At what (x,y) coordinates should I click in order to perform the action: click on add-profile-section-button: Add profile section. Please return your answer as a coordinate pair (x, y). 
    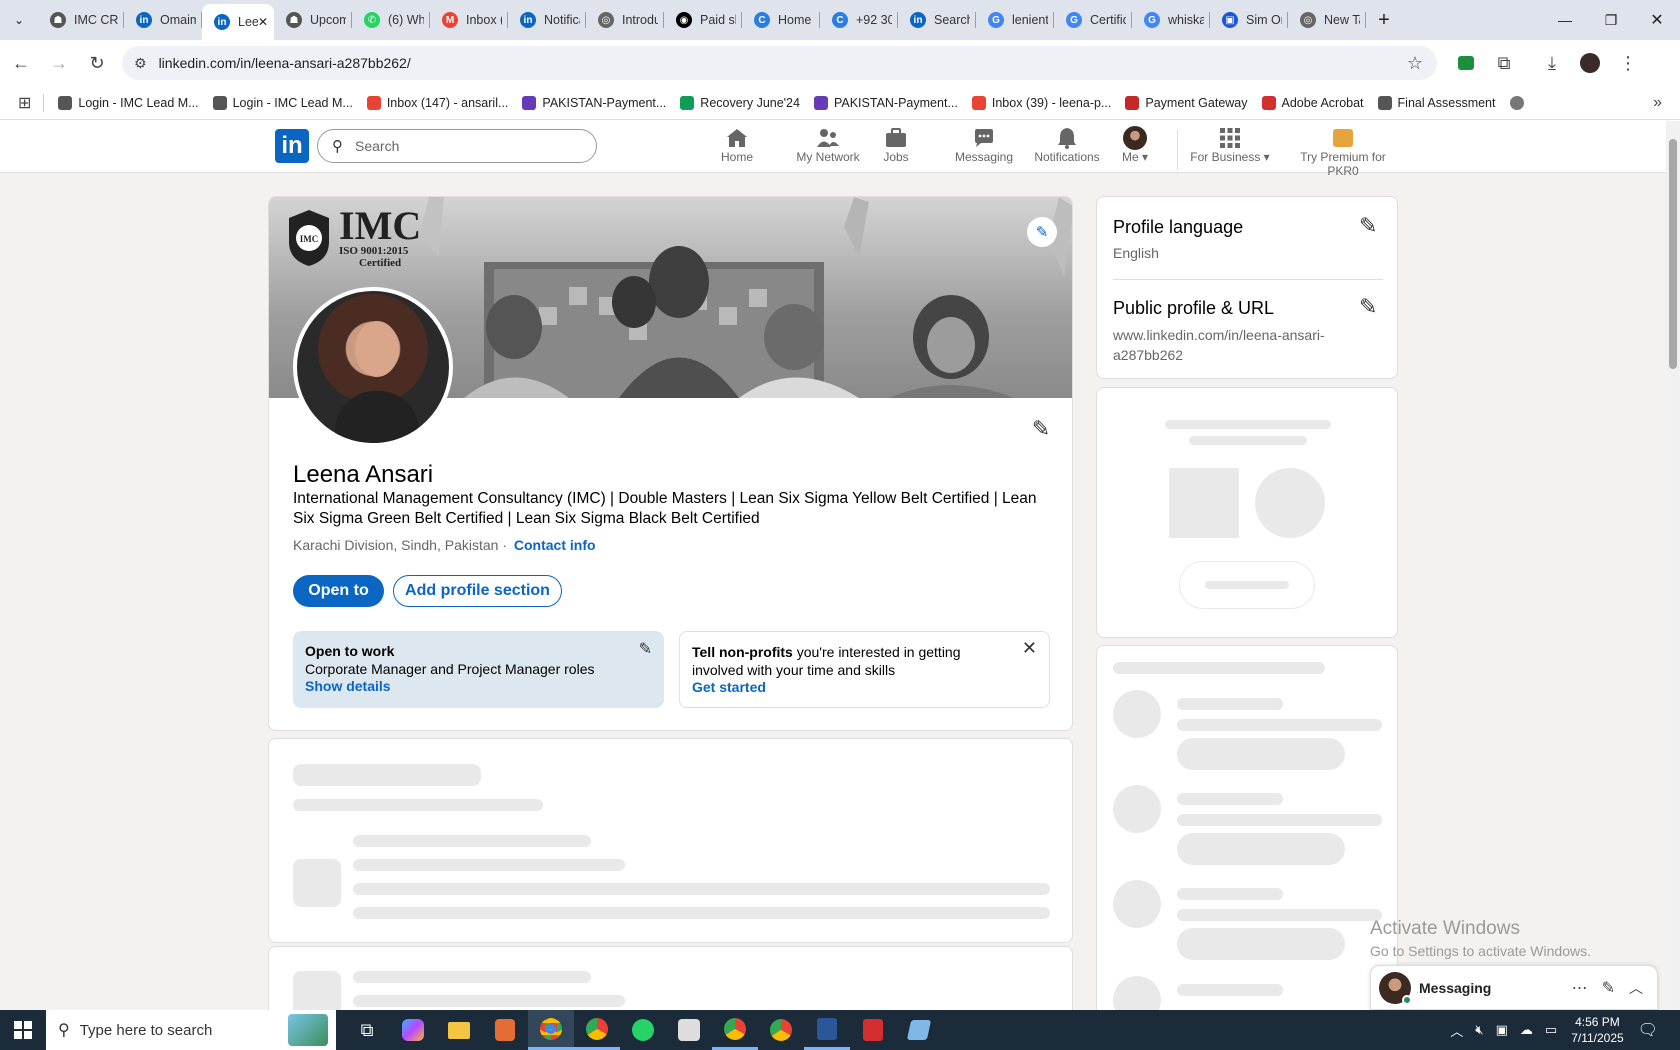
    Looking at the image, I should click on (477, 591).